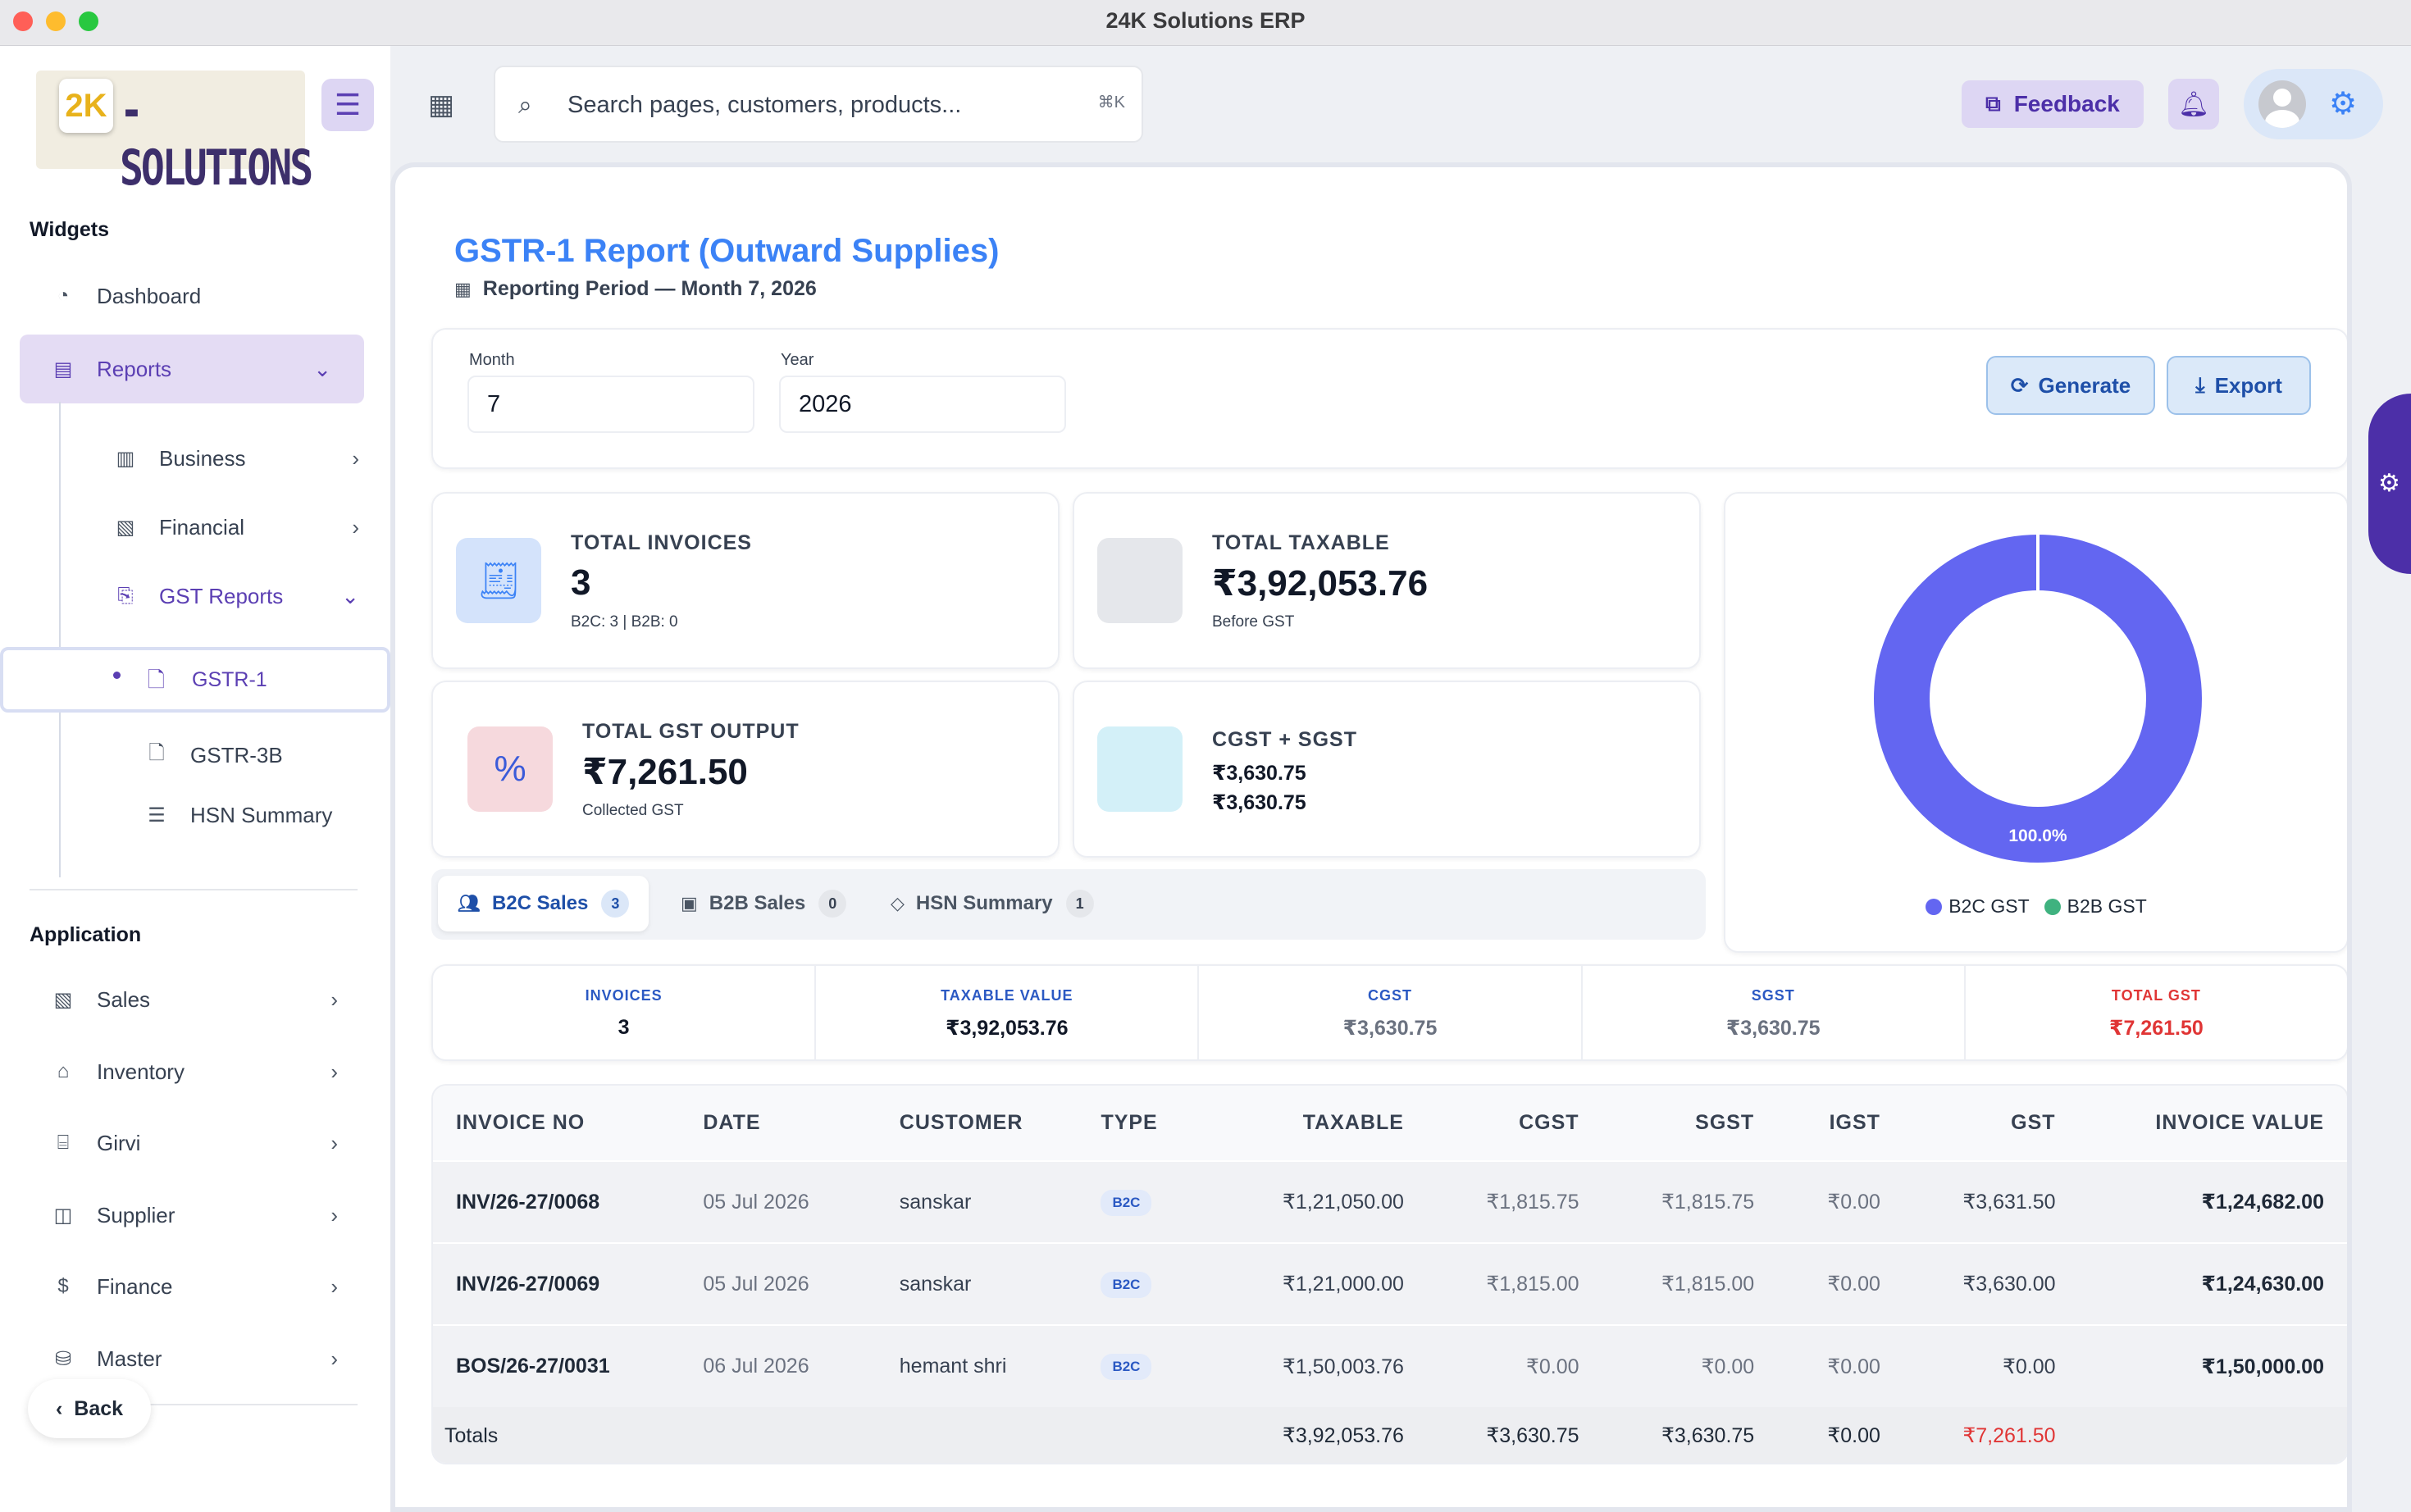 Image resolution: width=2411 pixels, height=1512 pixels. Describe the element at coordinates (1305, 1435) in the screenshot. I see `totals-taxable: ₹3,92,053.76` at that location.